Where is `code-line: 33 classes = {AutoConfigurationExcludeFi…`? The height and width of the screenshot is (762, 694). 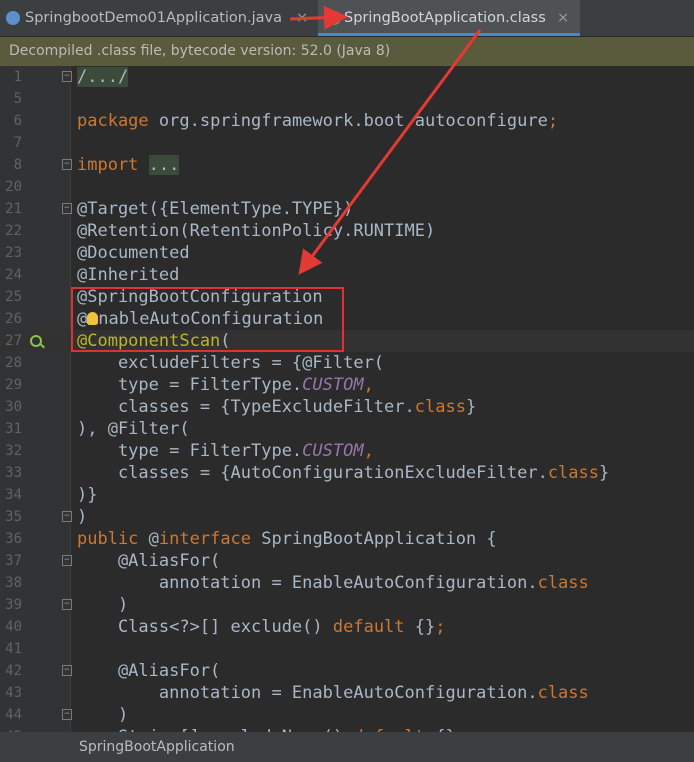 code-line: 33 classes = {AutoConfigurationExcludeFi… is located at coordinates (347, 473).